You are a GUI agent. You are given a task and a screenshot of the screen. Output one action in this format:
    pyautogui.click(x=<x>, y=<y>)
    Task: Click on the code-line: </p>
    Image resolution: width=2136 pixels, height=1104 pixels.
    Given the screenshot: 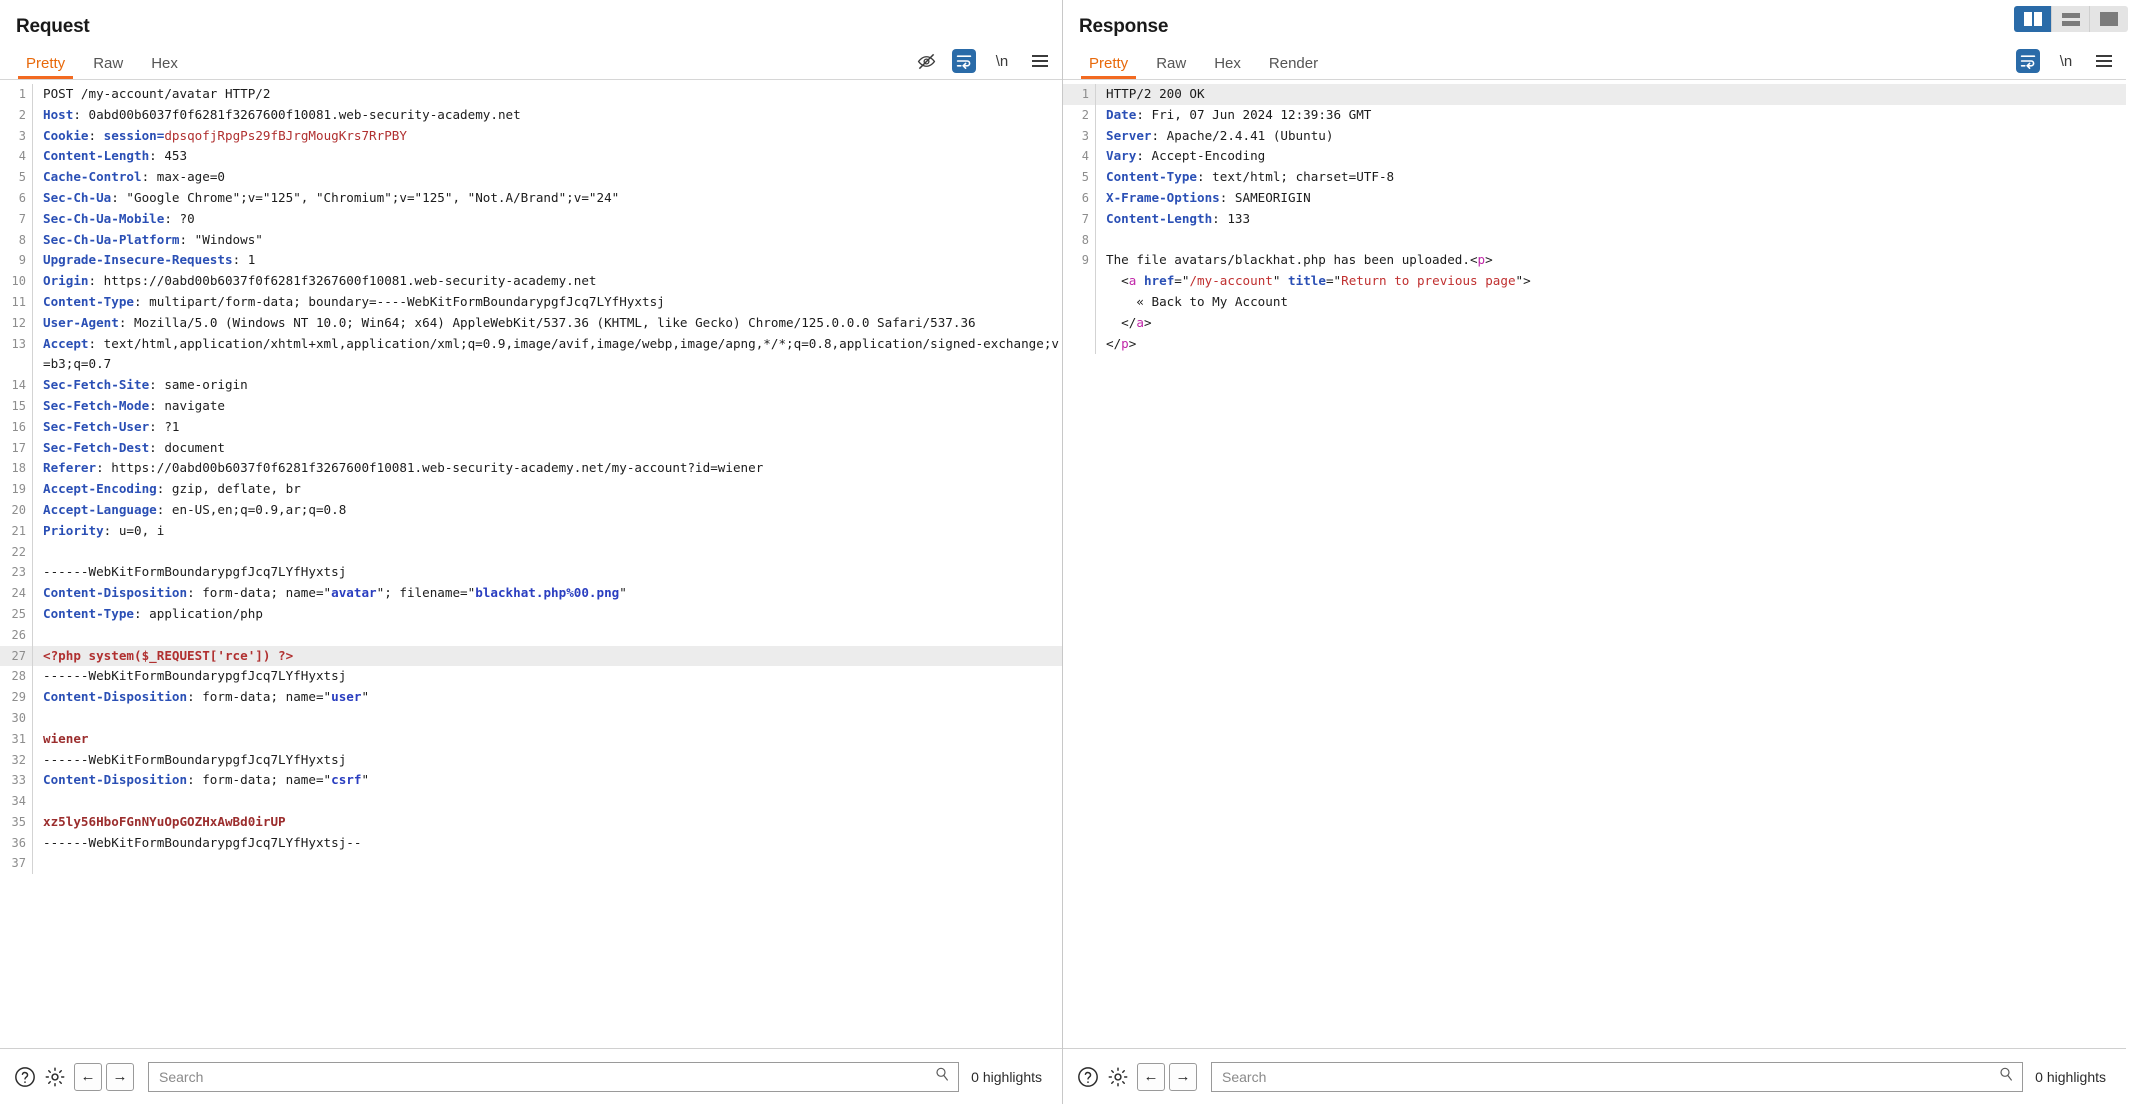 What is the action you would take?
    pyautogui.click(x=1594, y=344)
    